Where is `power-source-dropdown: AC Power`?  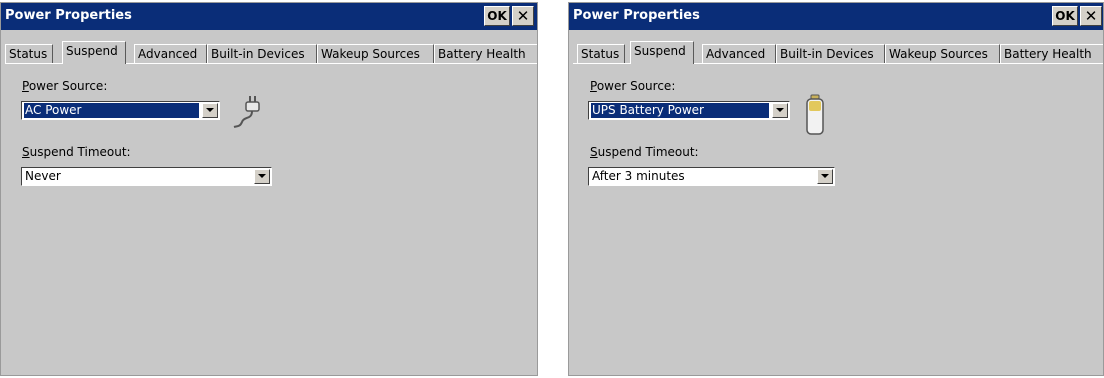 power-source-dropdown: AC Power is located at coordinates (120, 110).